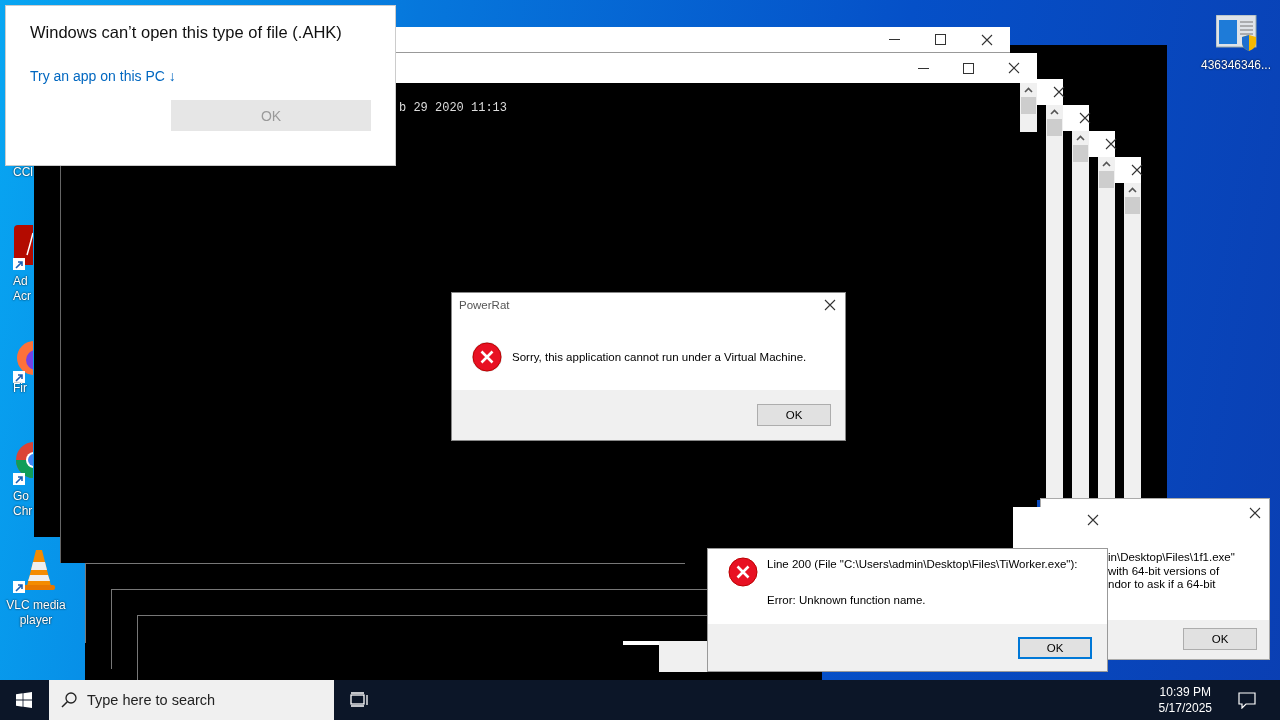 This screenshot has height=720, width=1280. What do you see at coordinates (1162, 585) in the screenshot?
I see `dialog-text: ndor to ask if a 64-bit` at bounding box center [1162, 585].